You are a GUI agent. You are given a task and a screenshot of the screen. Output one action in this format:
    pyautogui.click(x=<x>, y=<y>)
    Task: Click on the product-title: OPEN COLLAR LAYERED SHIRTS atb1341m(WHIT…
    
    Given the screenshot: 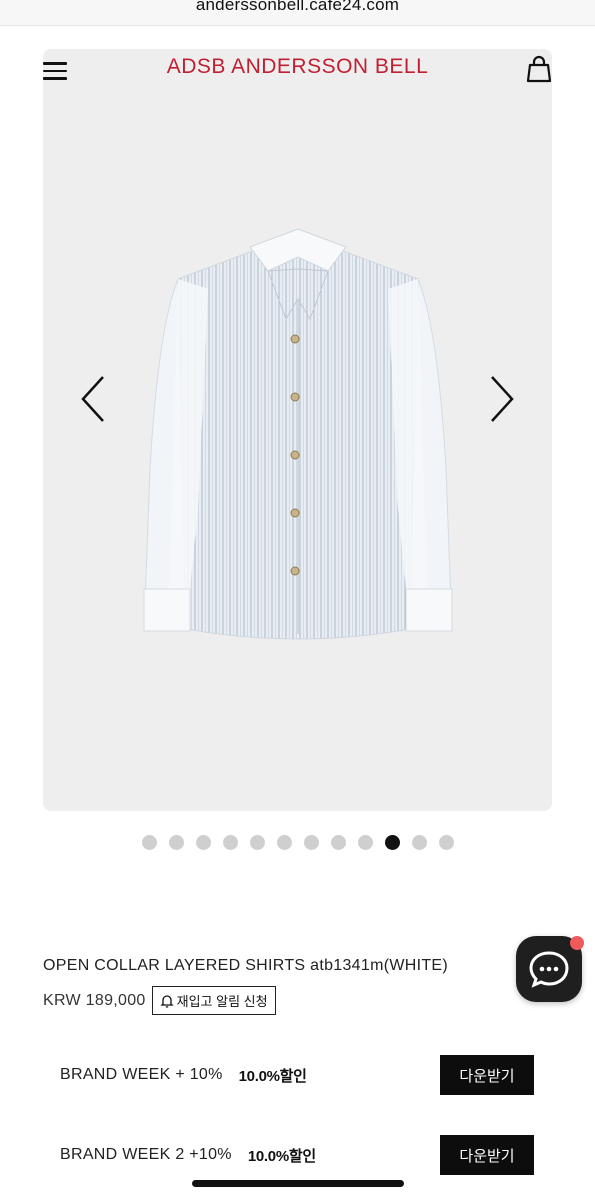 What is the action you would take?
    pyautogui.click(x=246, y=965)
    